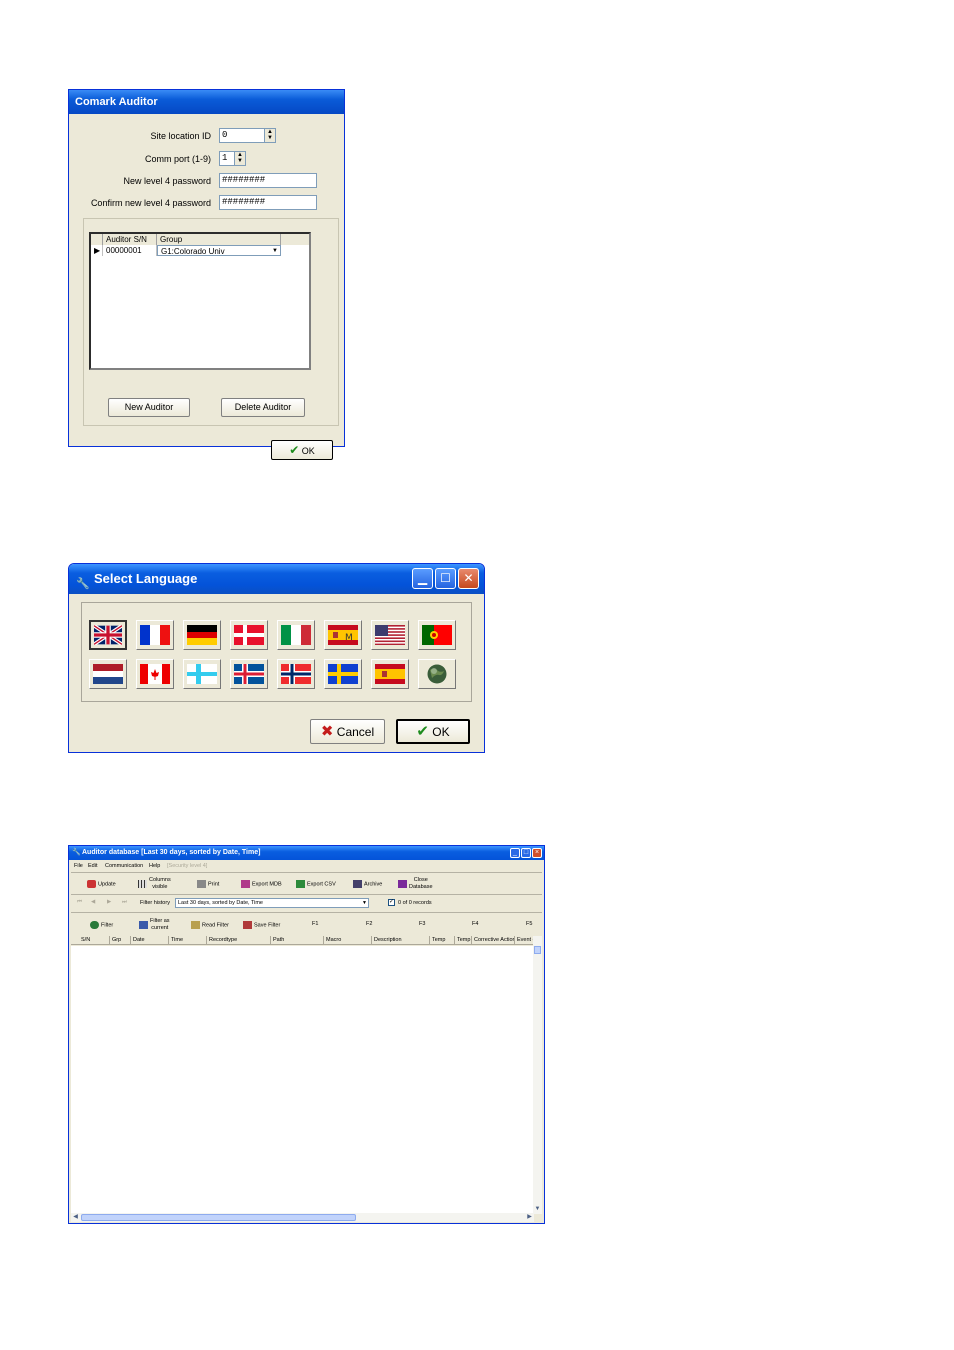  I want to click on prev-record-icon: ◀, so click(93, 902).